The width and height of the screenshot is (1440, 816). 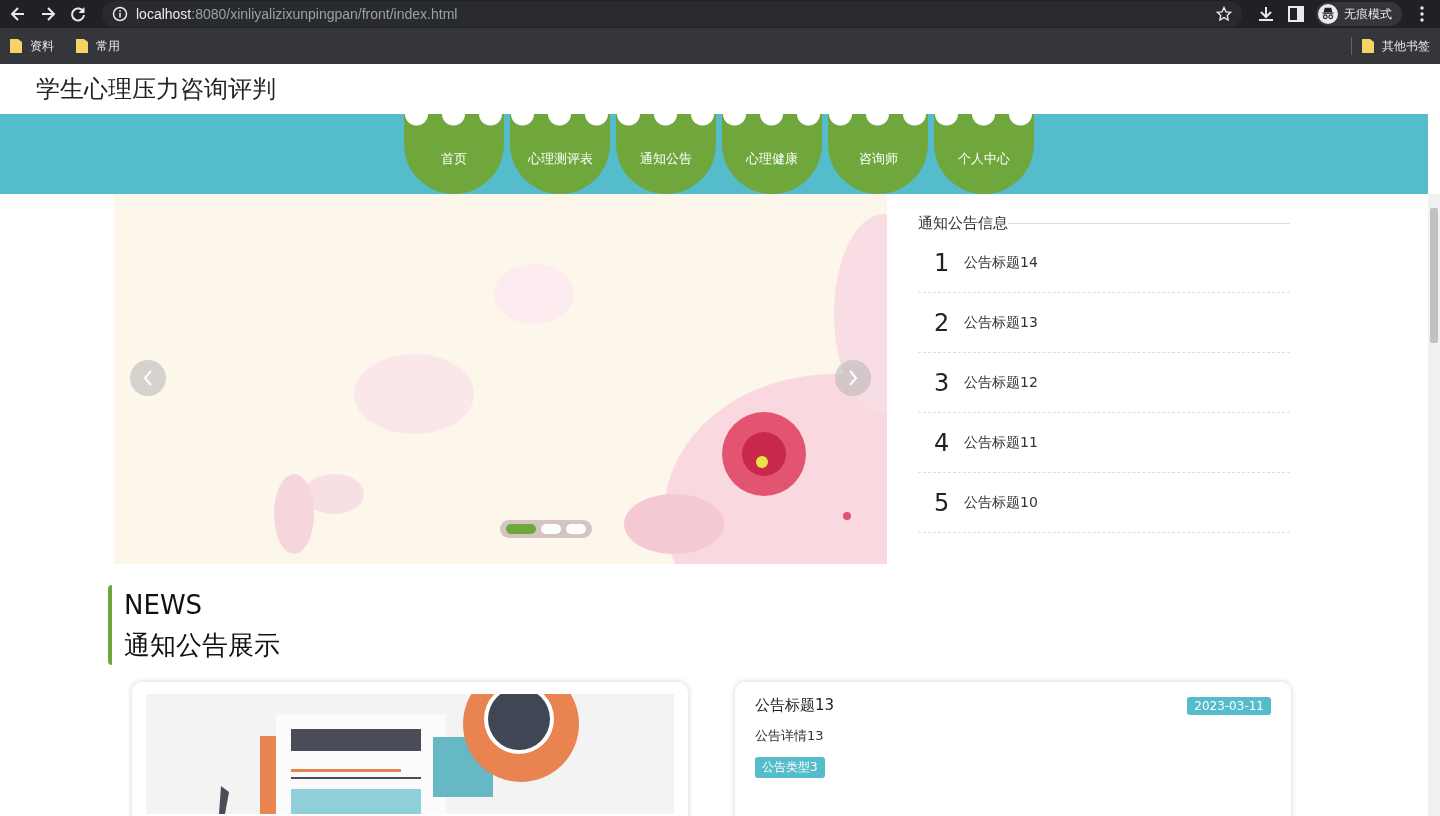 What do you see at coordinates (164, 605) in the screenshot?
I see `heading-en: NEWS` at bounding box center [164, 605].